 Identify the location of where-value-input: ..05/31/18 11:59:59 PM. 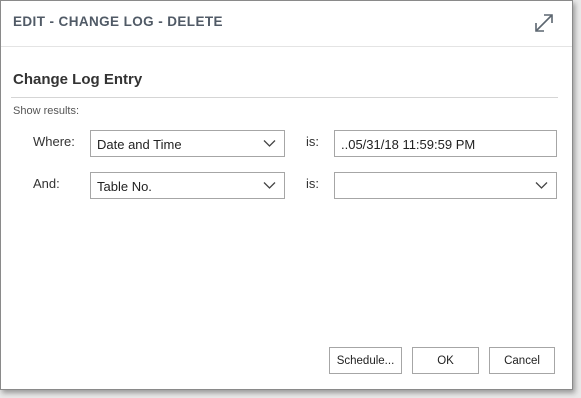
(445, 143).